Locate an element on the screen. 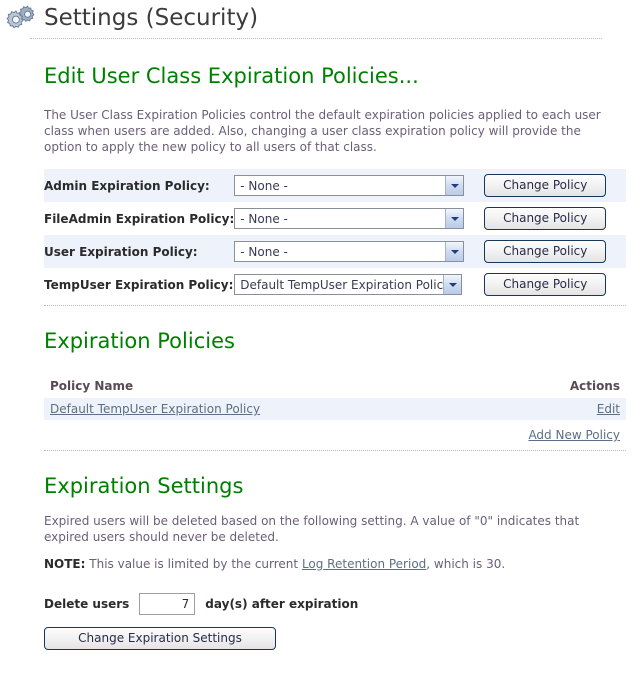 Image resolution: width=632 pixels, height=697 pixels. expiration-policies-heading: Expiration Policies is located at coordinates (139, 341).